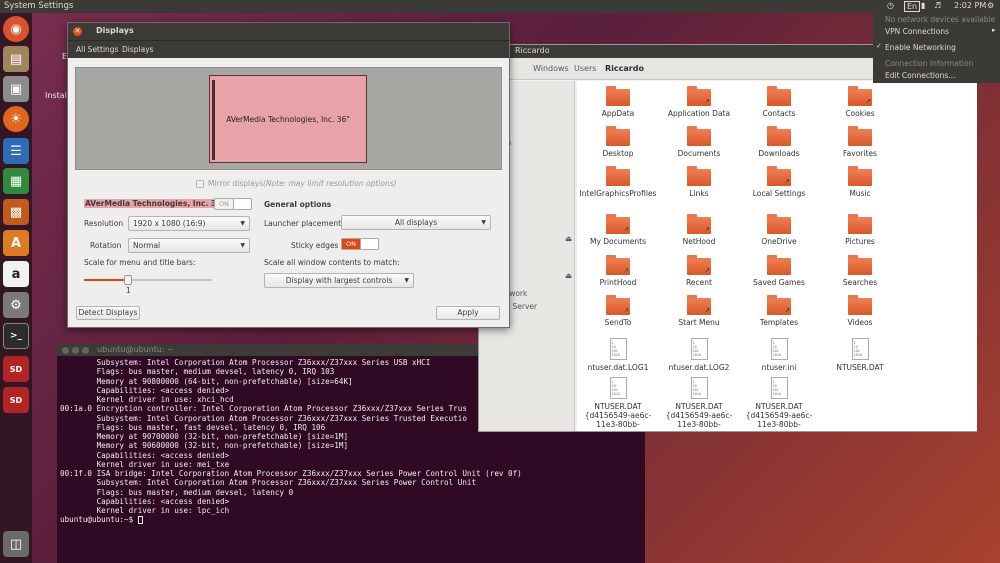  Describe the element at coordinates (917, 31) in the screenshot. I see `menu-vpn-connections: VPN Connections` at that location.